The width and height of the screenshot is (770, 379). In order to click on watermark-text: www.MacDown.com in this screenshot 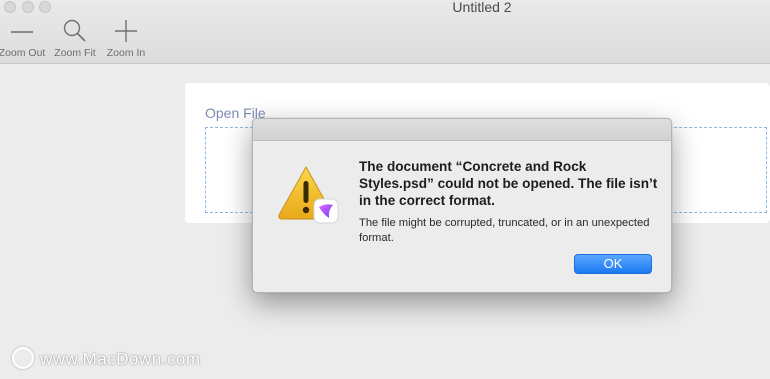, I will do `click(120, 359)`.